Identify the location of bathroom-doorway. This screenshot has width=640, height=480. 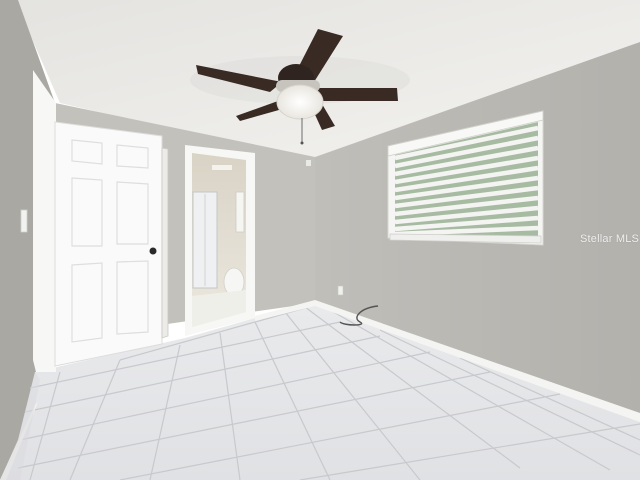
(220, 240).